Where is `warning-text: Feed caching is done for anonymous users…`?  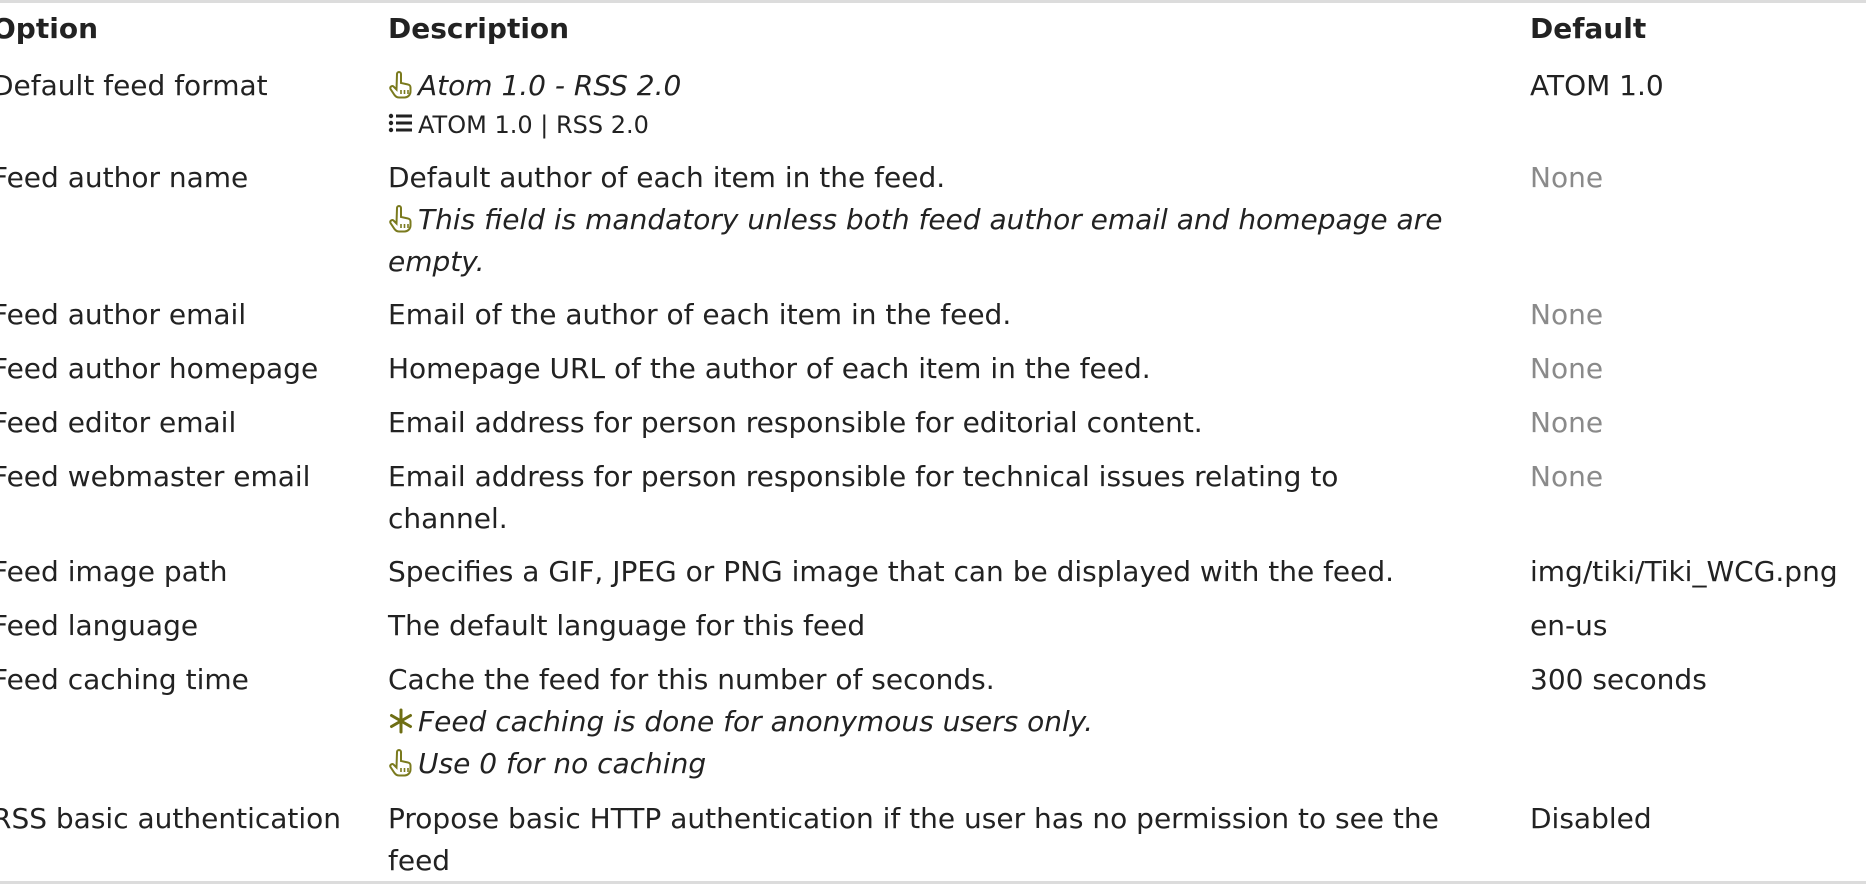
warning-text: Feed caching is done for anonymous users… is located at coordinates (953, 722).